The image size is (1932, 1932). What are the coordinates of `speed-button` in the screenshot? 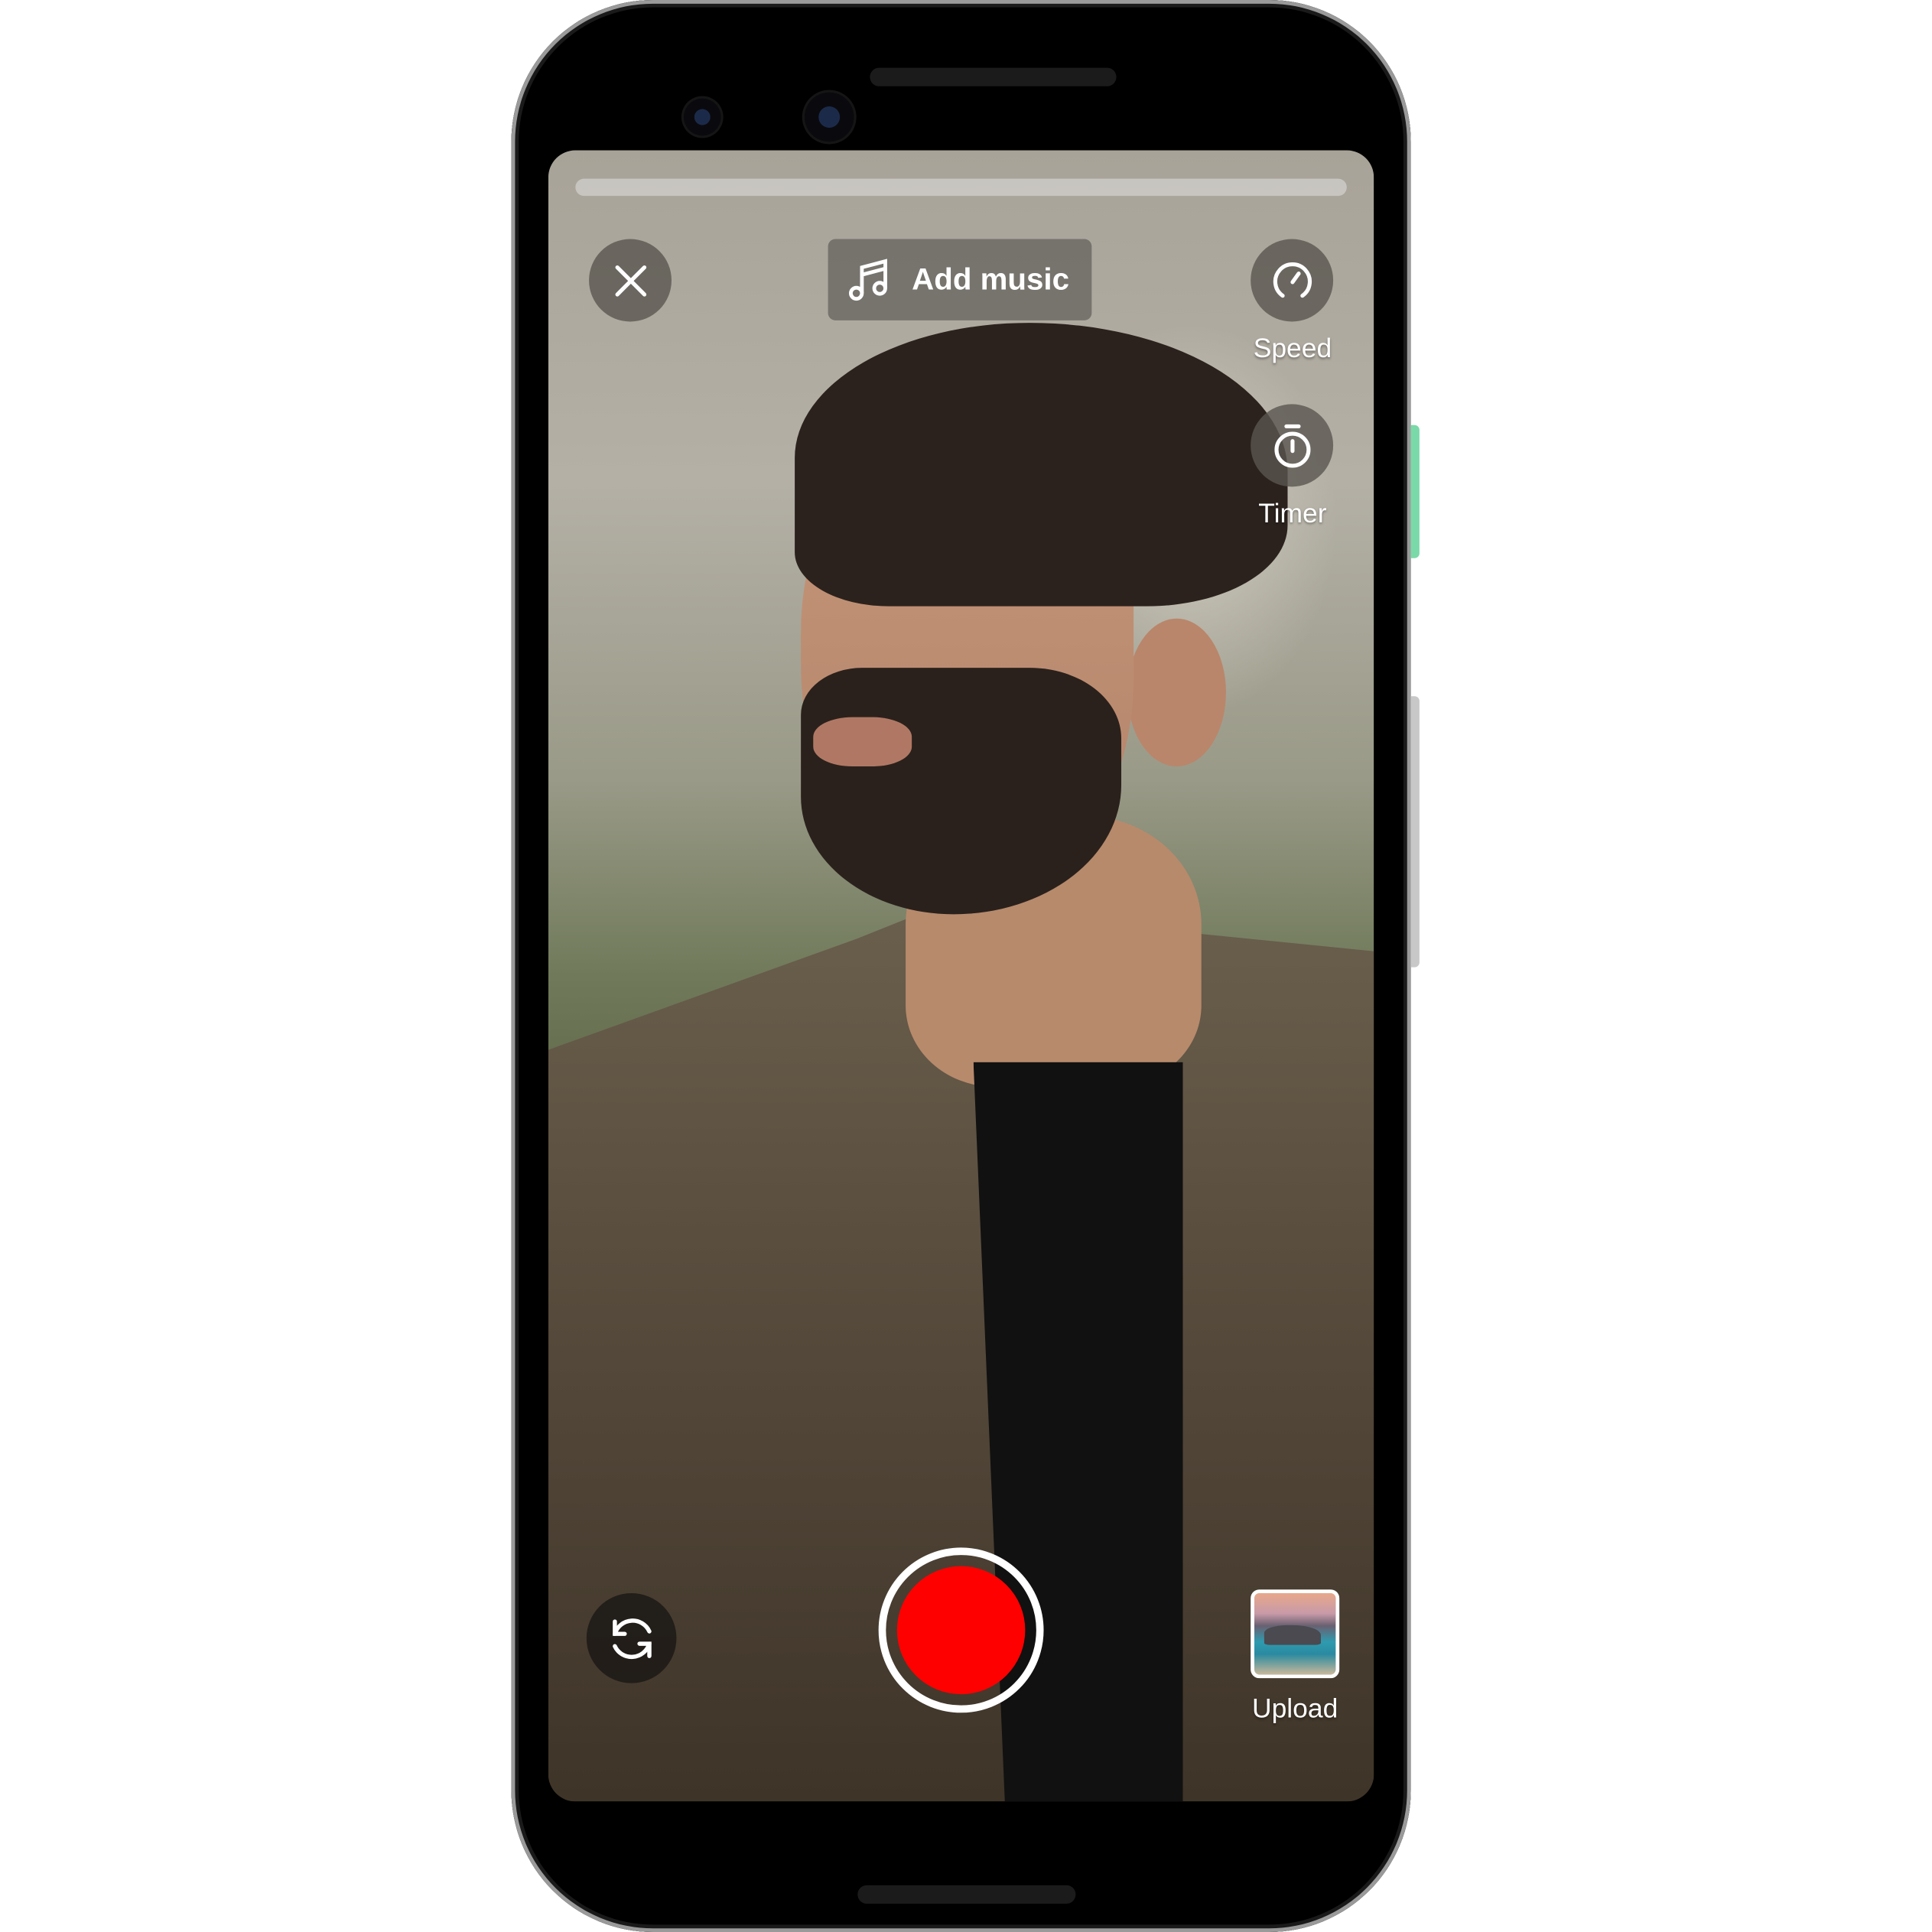 It's located at (1292, 280).